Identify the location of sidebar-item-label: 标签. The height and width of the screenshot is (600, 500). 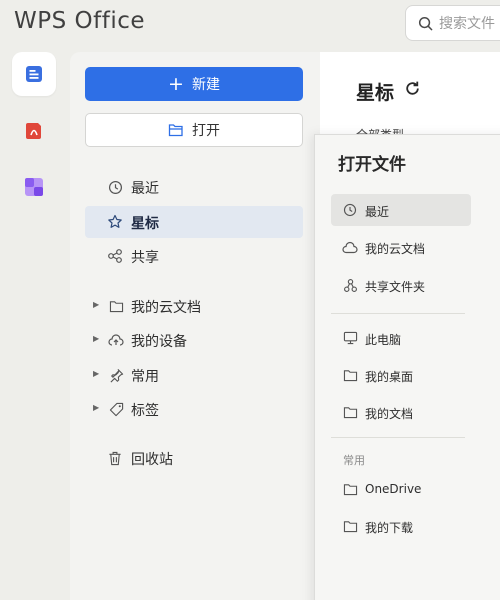
(145, 411).